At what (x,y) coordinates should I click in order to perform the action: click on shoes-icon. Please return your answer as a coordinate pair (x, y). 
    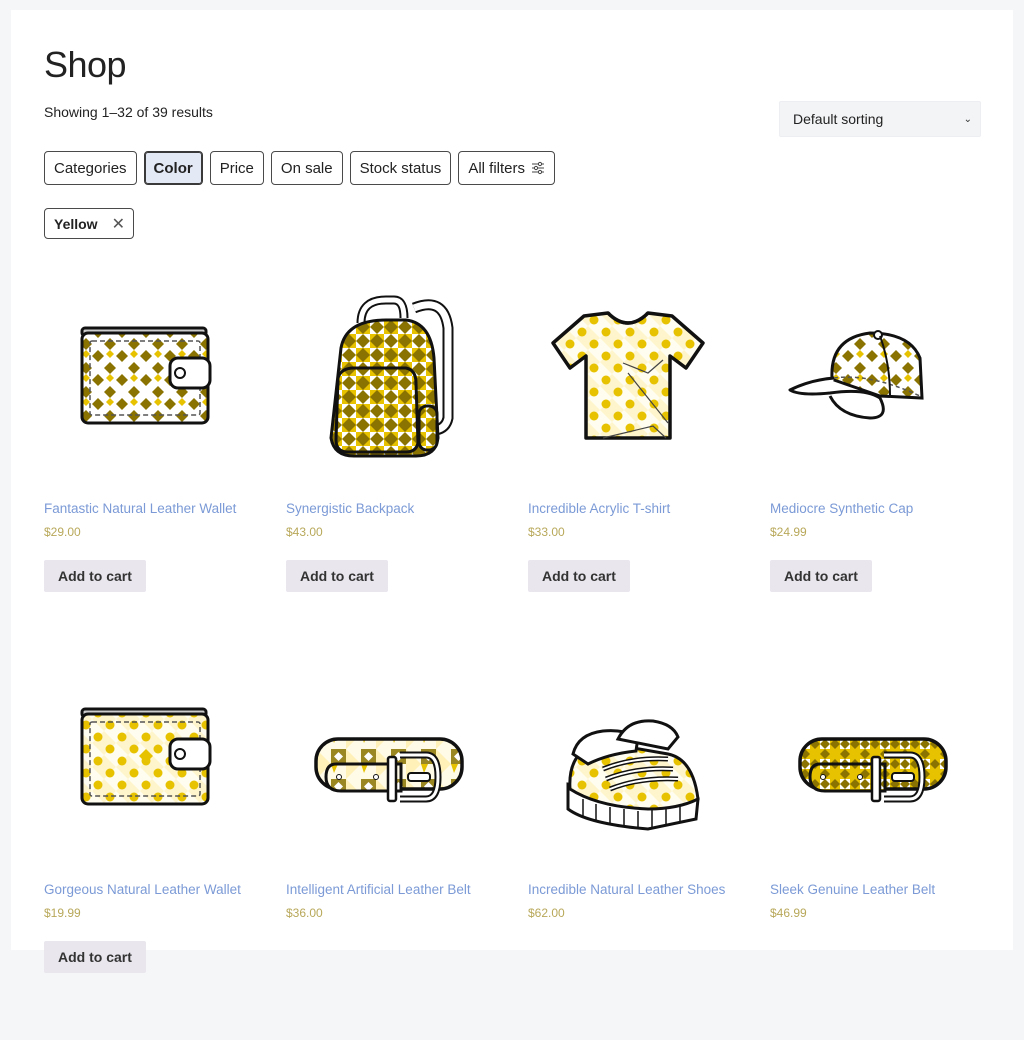
    Looking at the image, I should click on (633, 775).